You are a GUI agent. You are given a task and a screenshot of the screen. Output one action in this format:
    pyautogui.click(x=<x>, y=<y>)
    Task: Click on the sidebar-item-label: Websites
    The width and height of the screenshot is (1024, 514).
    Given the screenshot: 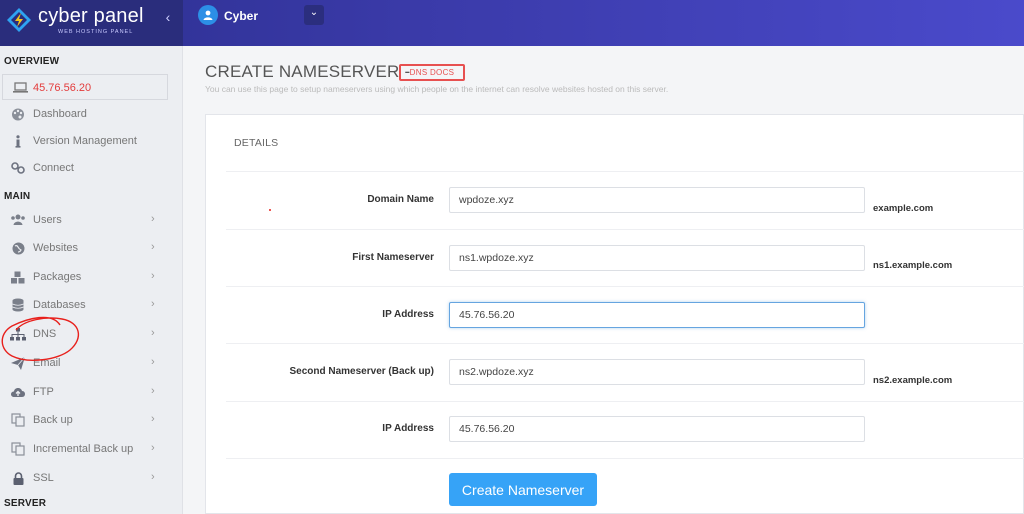 What is the action you would take?
    pyautogui.click(x=56, y=248)
    